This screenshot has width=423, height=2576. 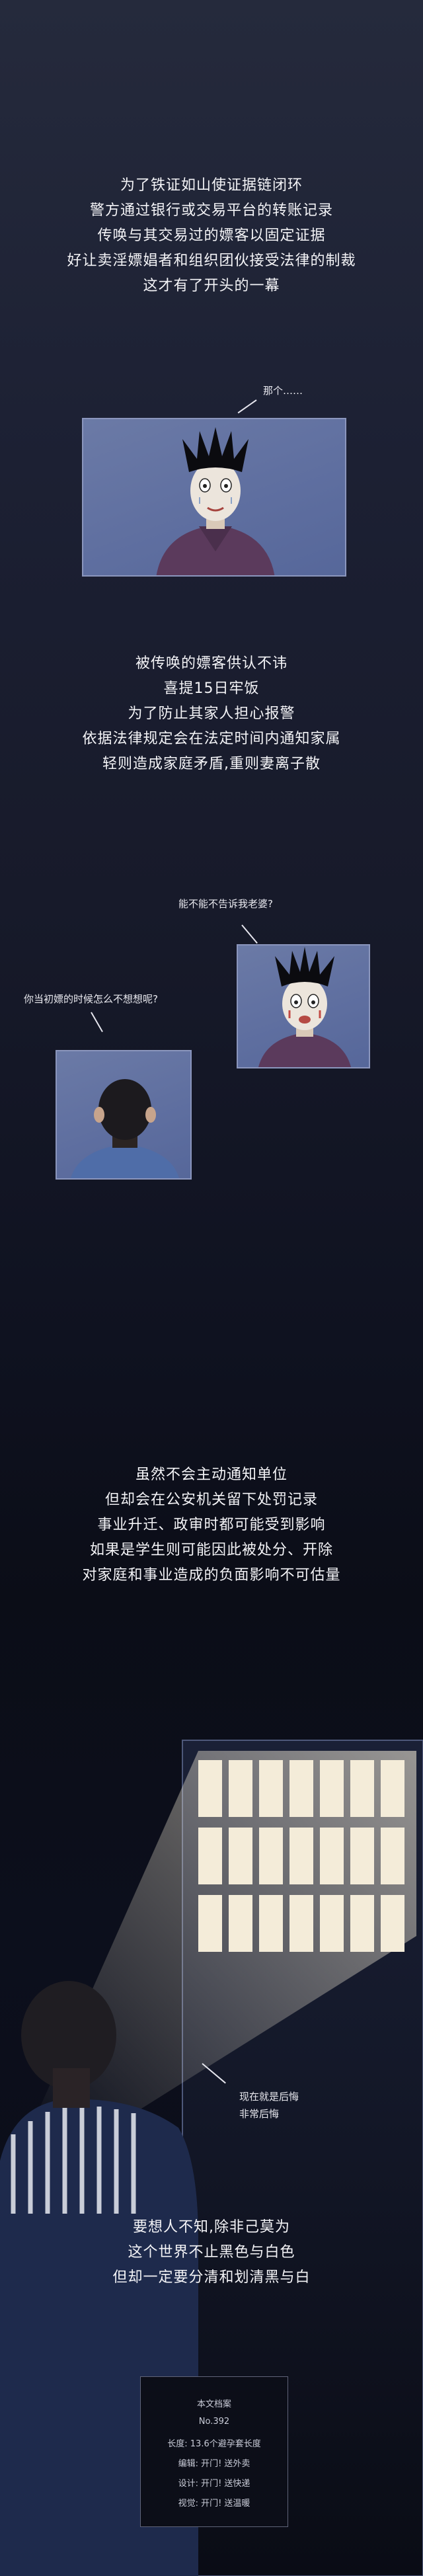 What do you see at coordinates (214, 2504) in the screenshot?
I see `credits-visual: 视觉: 开门! 送温暖` at bounding box center [214, 2504].